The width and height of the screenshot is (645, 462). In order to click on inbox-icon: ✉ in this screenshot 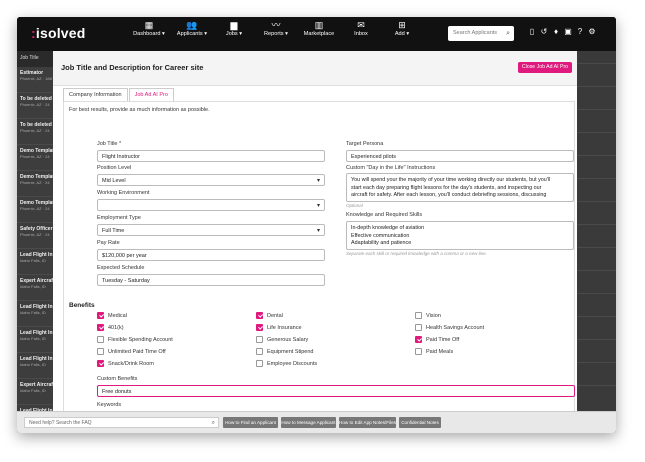, I will do `click(361, 25)`.